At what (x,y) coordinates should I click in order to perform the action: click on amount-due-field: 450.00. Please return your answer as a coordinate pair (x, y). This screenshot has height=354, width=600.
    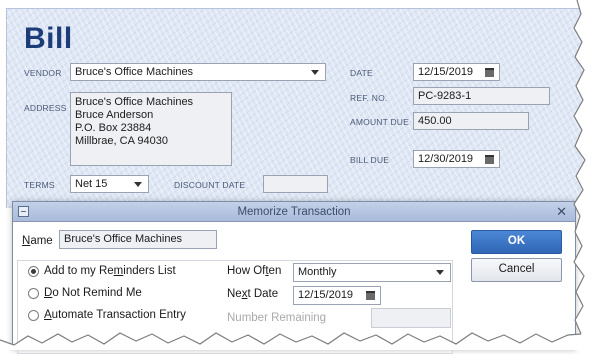
    Looking at the image, I should click on (471, 121).